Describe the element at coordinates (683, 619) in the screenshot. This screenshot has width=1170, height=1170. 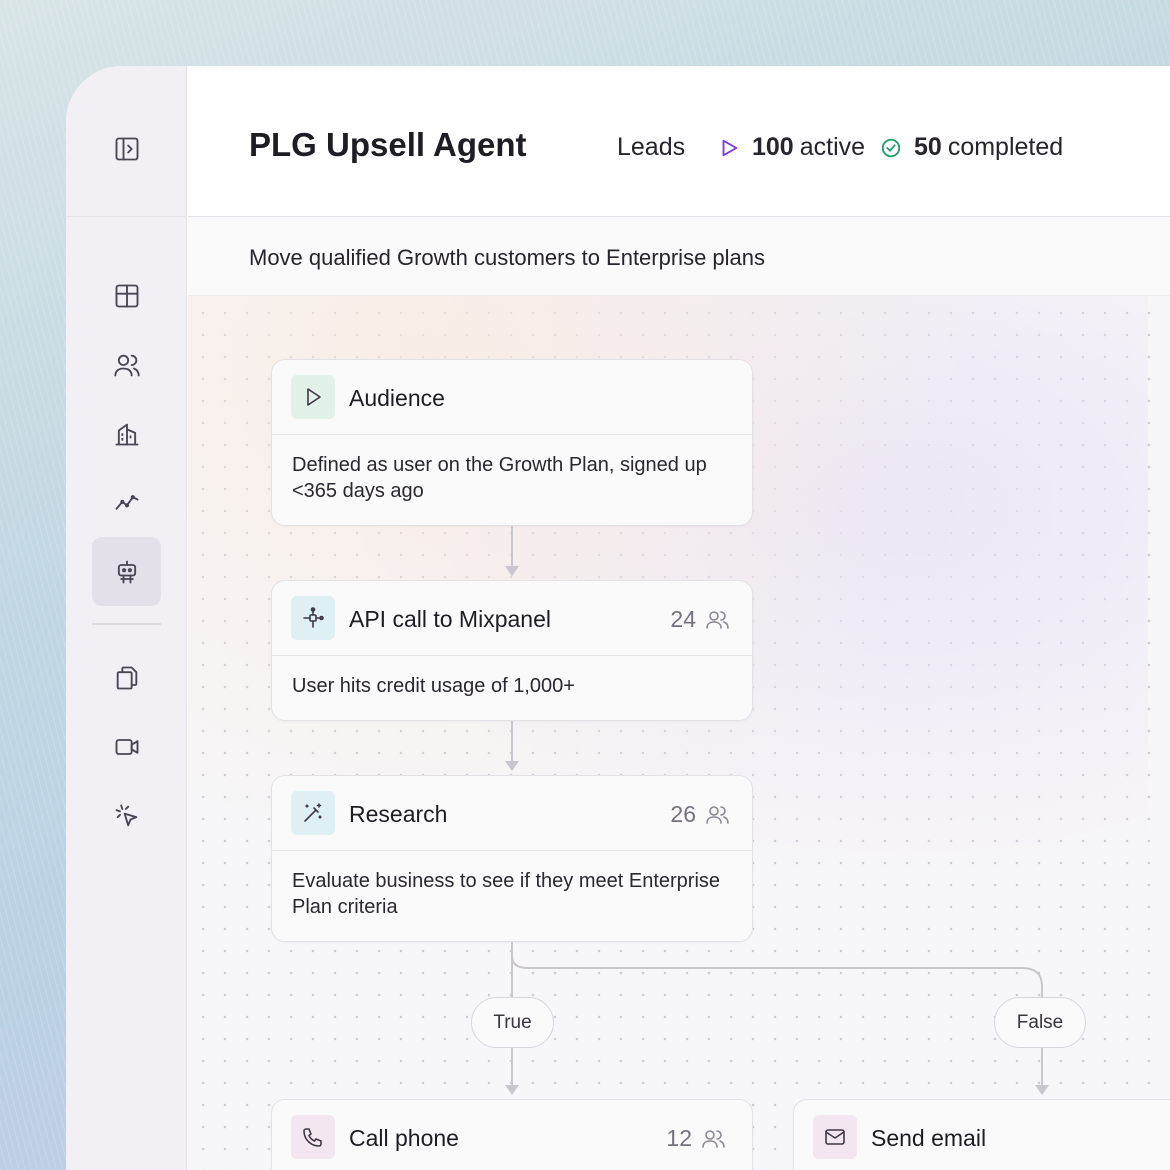
I see `node-count-value: 24` at that location.